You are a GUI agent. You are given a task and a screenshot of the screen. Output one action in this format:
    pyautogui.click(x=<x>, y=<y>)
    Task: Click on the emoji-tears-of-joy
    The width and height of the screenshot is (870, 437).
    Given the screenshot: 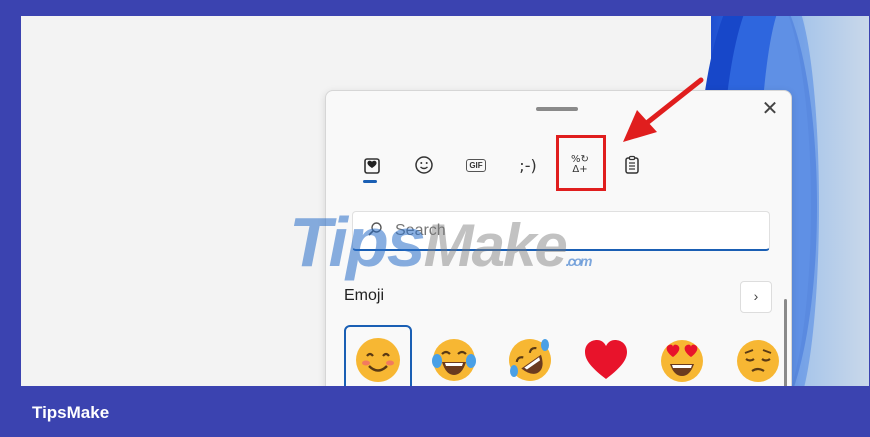 What is the action you would take?
    pyautogui.click(x=454, y=355)
    